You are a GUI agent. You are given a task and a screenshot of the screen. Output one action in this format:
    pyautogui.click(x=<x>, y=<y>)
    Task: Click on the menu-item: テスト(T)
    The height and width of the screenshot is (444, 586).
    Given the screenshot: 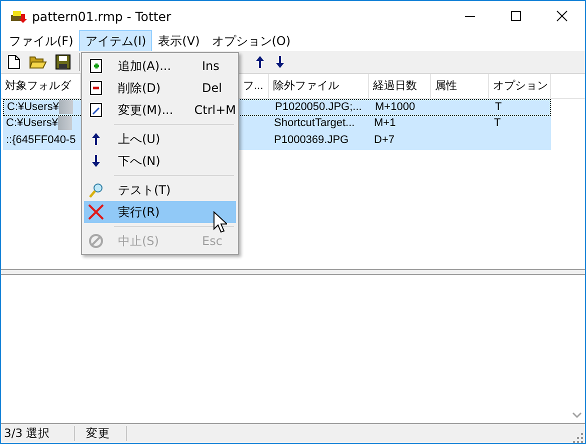 What is the action you would take?
    pyautogui.click(x=160, y=190)
    